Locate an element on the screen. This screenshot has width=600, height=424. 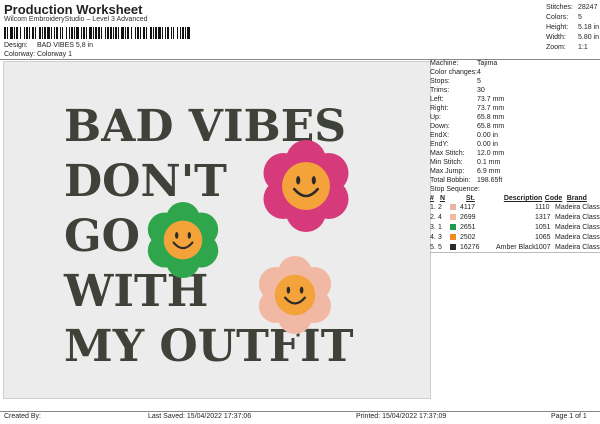
stop-sequence-title: Stop Sequence: is located at coordinates (455, 189).